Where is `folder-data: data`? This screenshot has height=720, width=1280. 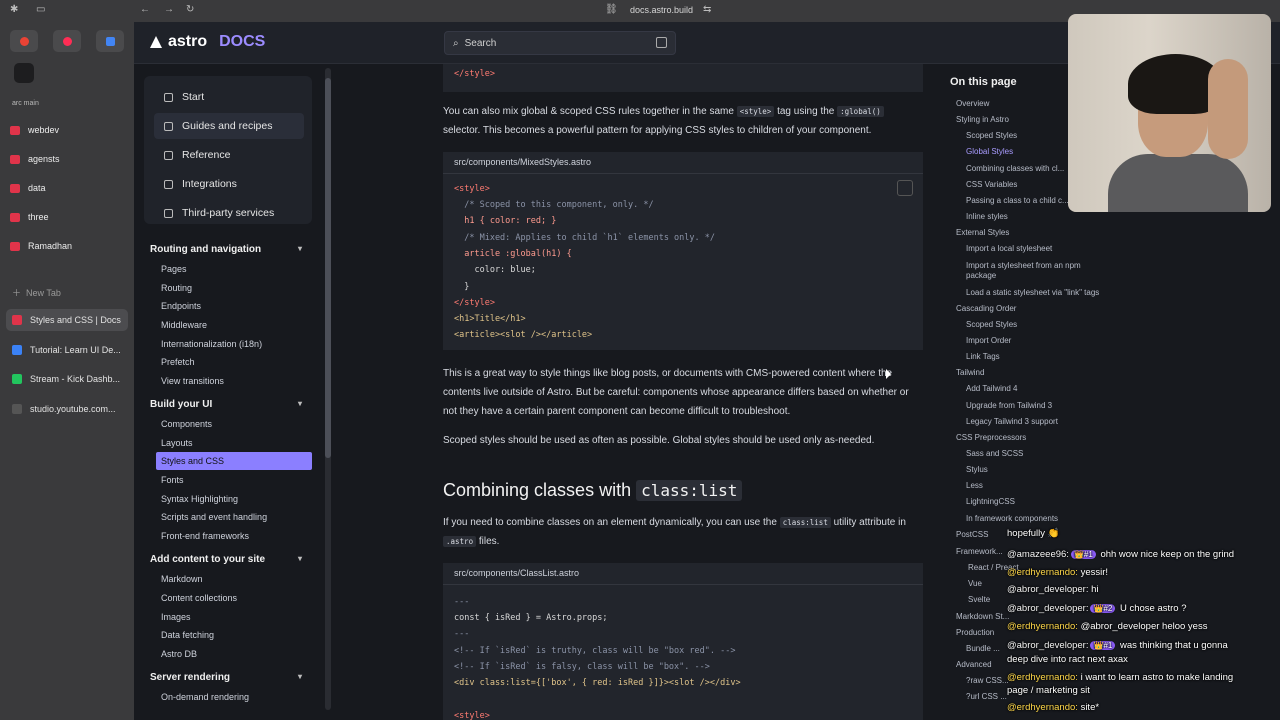
folder-data: data is located at coordinates (28, 188).